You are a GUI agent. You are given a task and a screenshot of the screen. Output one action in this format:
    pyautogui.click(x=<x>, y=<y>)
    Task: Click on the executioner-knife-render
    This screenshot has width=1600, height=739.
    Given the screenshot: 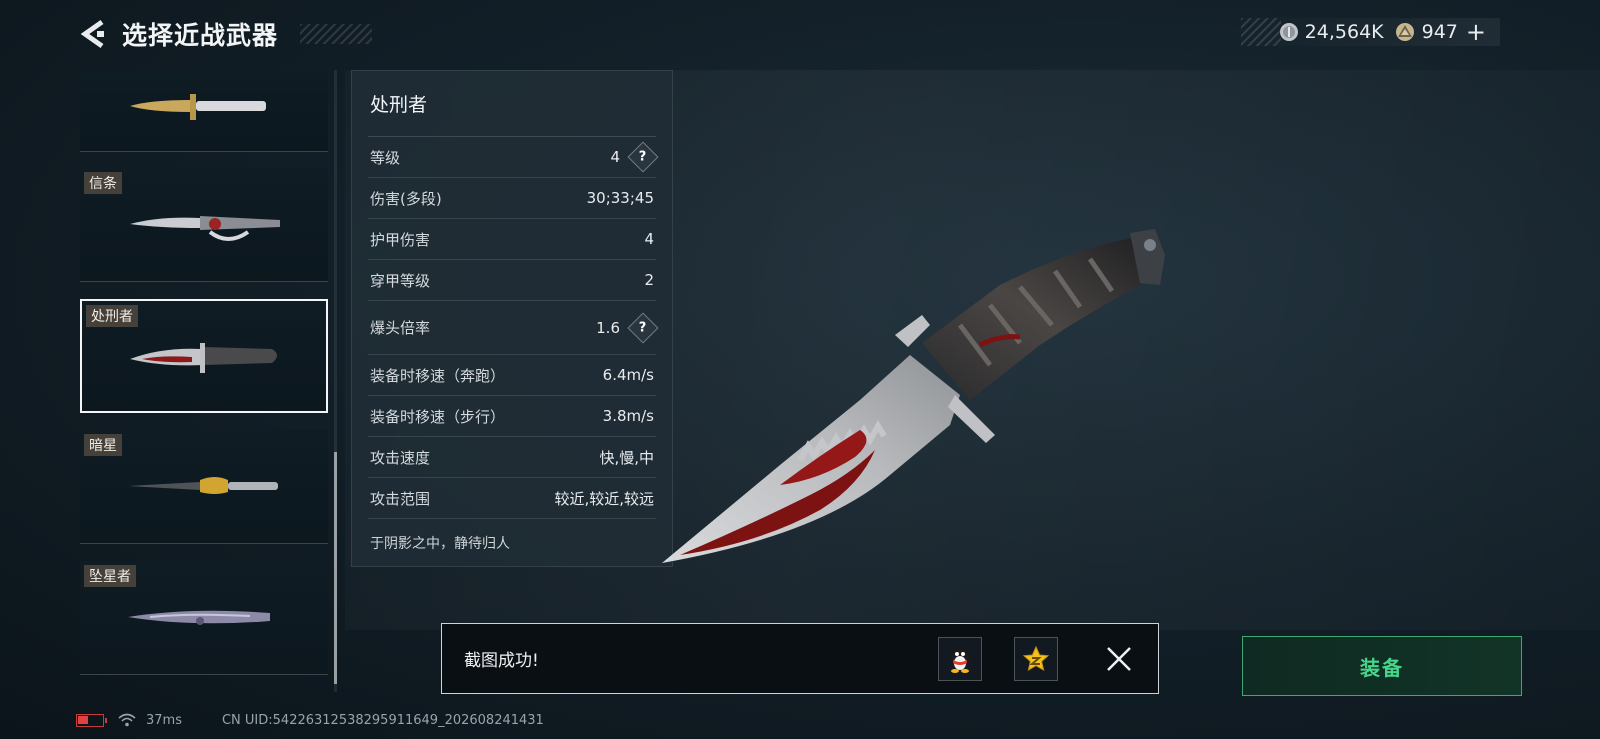 What is the action you would take?
    pyautogui.click(x=913, y=396)
    